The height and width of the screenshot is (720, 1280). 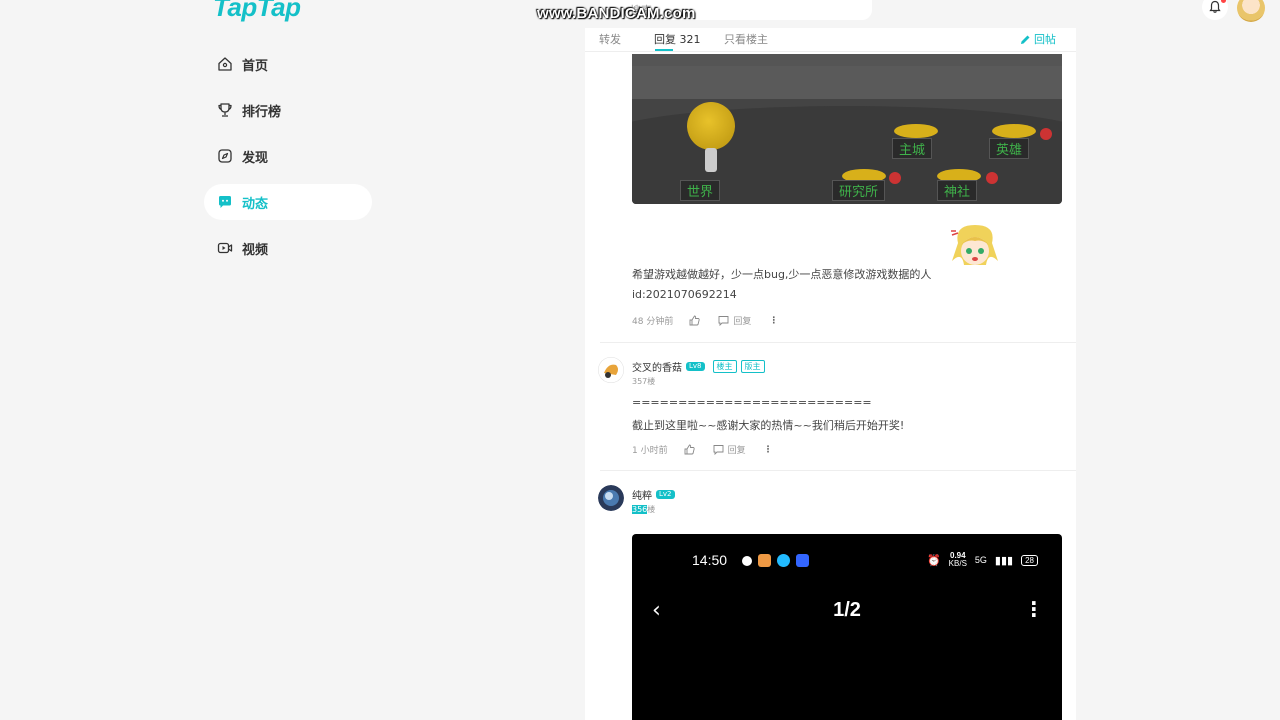 I want to click on moderator-tag: 版主, so click(x=752, y=366).